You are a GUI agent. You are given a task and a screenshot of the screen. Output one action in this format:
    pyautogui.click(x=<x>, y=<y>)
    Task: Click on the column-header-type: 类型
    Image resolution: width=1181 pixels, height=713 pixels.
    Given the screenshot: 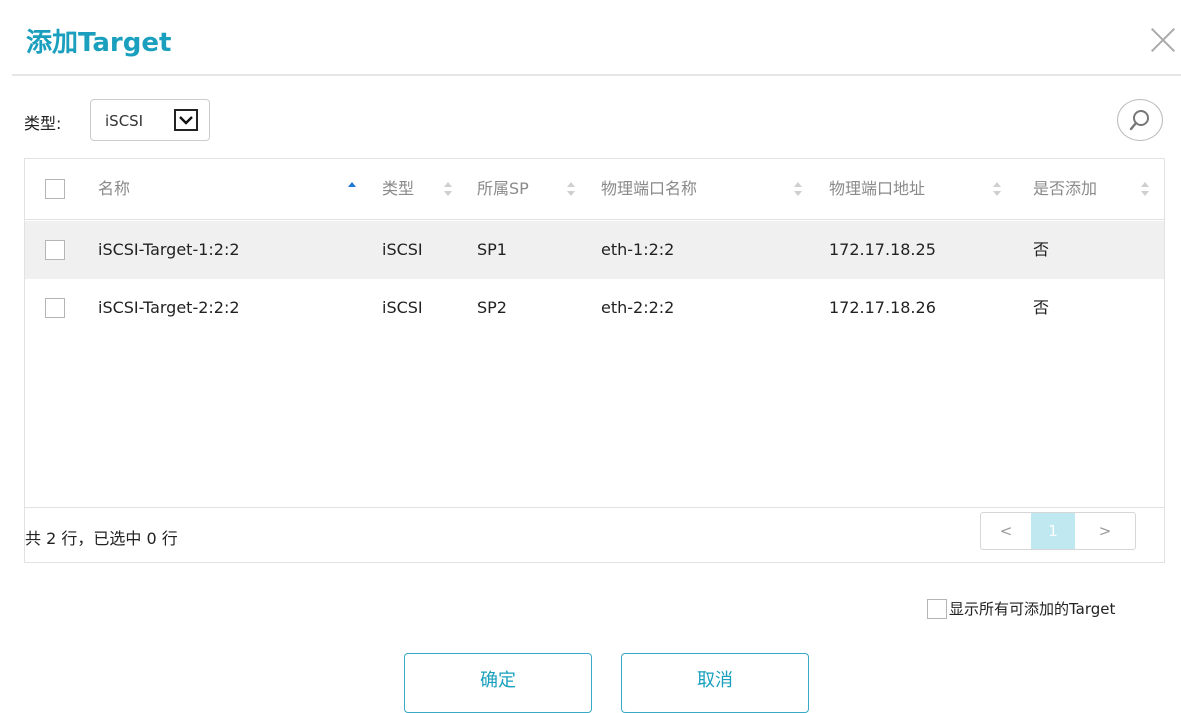 What is the action you would take?
    pyautogui.click(x=398, y=189)
    